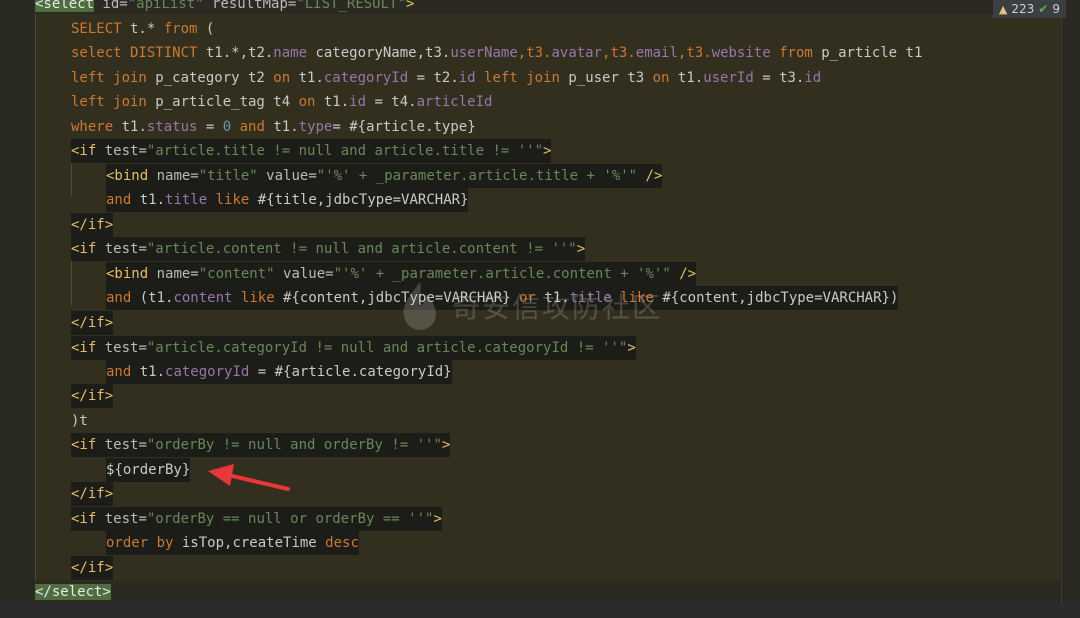 Image resolution: width=1080 pixels, height=618 pixels. I want to click on vertical-scrollbar, so click(1061, 309).